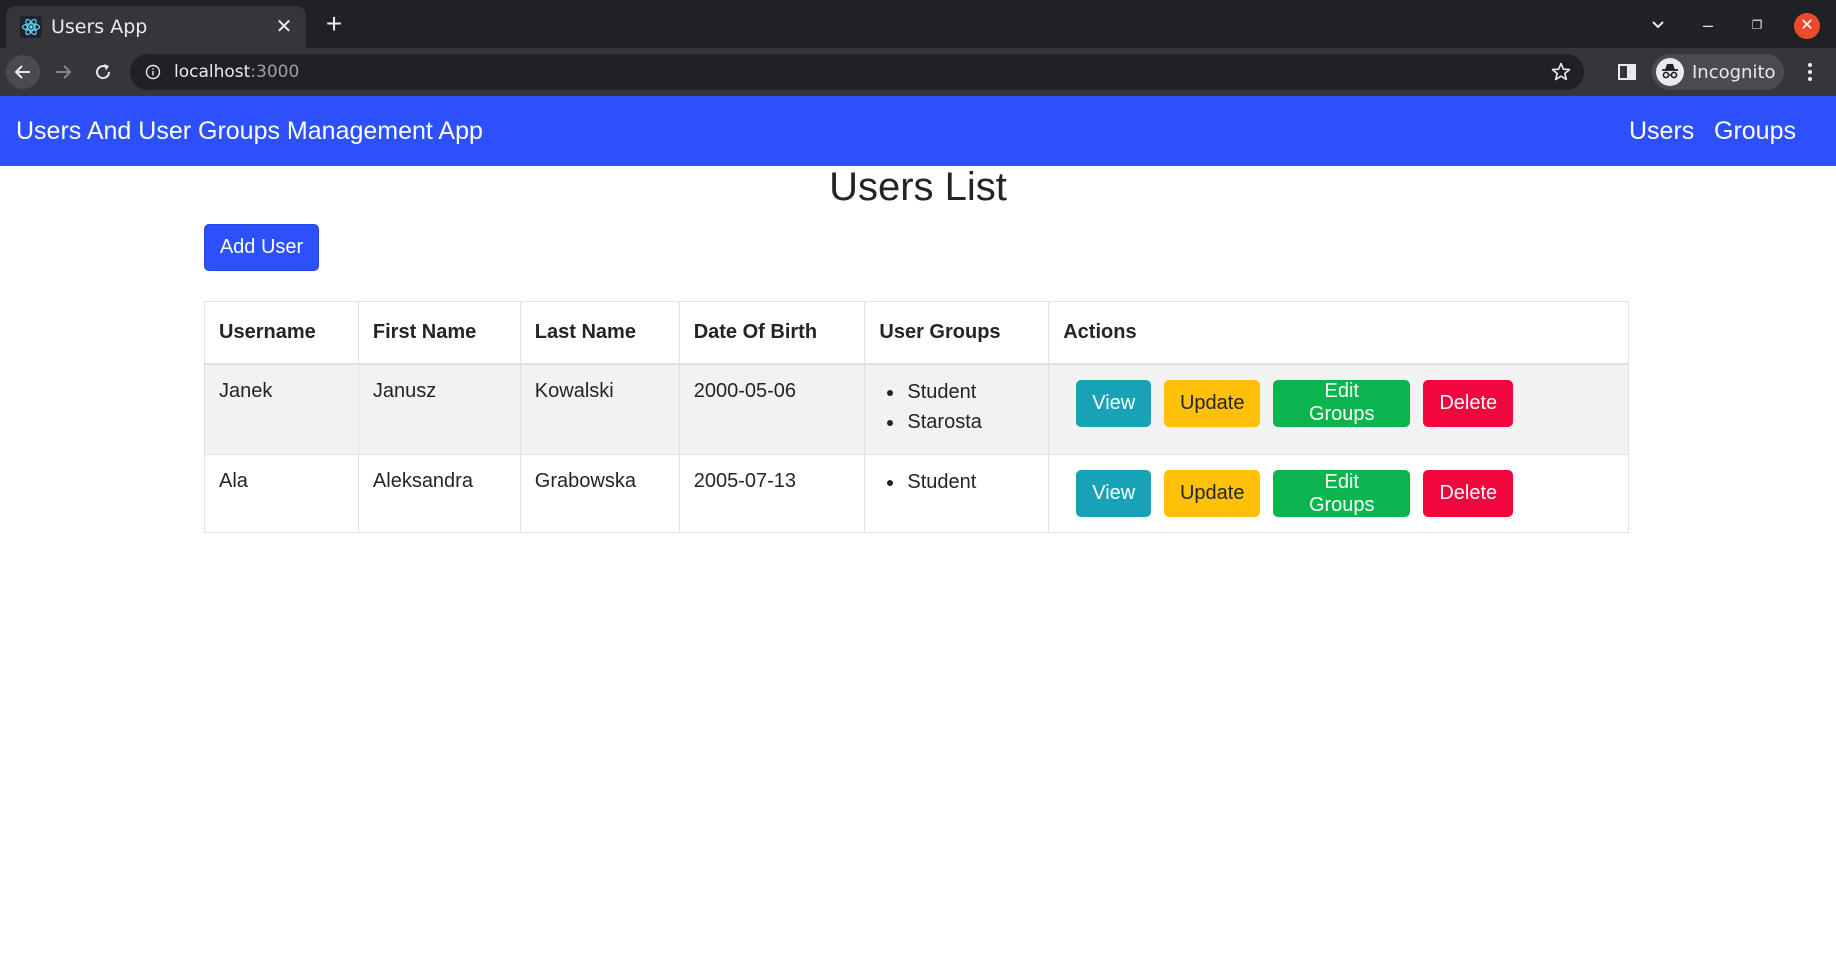  What do you see at coordinates (103, 72) in the screenshot?
I see `reload-icon` at bounding box center [103, 72].